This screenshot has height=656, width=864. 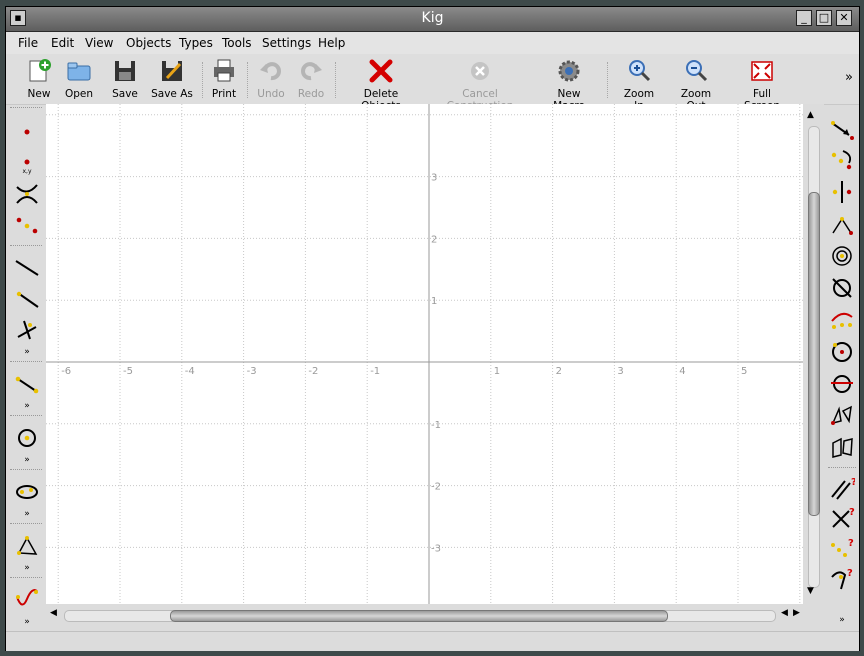 I want to click on vertical-scrollbar: ▲ ▼, so click(x=813, y=354).